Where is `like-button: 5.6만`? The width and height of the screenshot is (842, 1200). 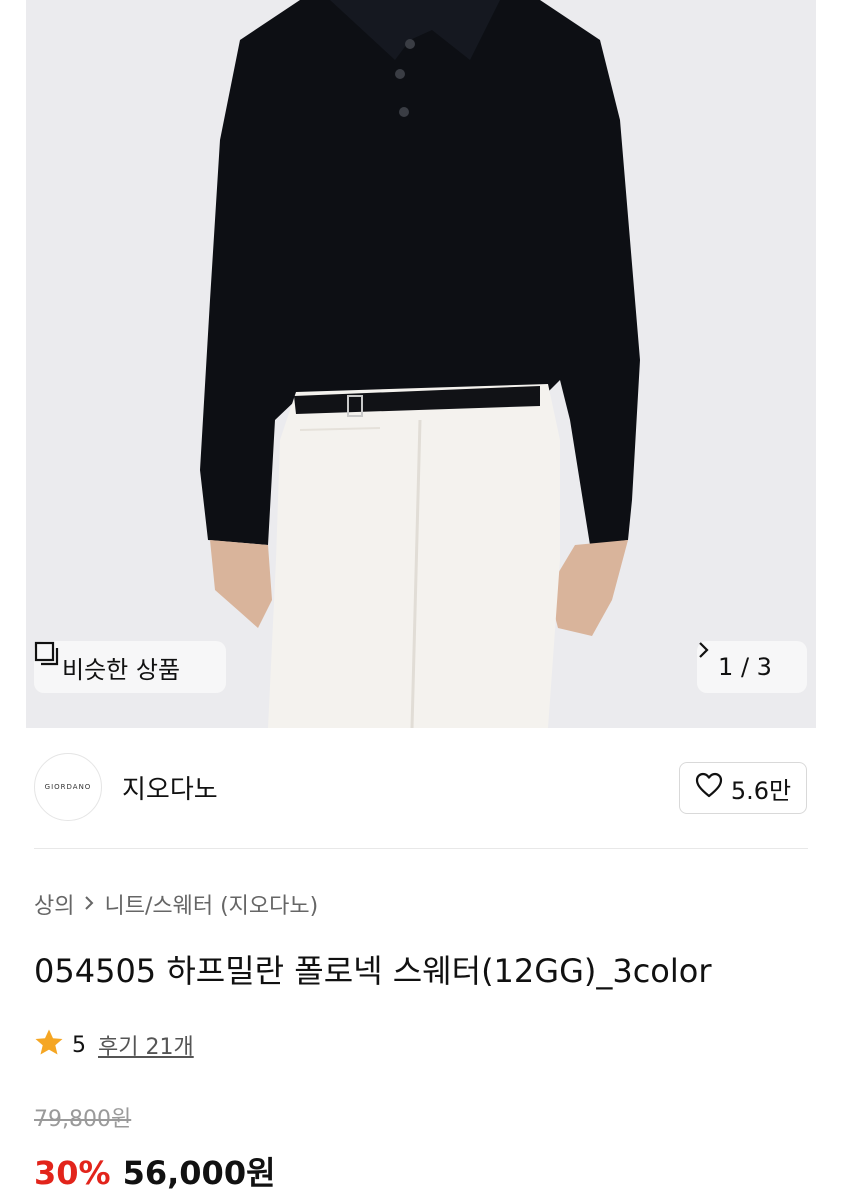 like-button: 5.6만 is located at coordinates (743, 788).